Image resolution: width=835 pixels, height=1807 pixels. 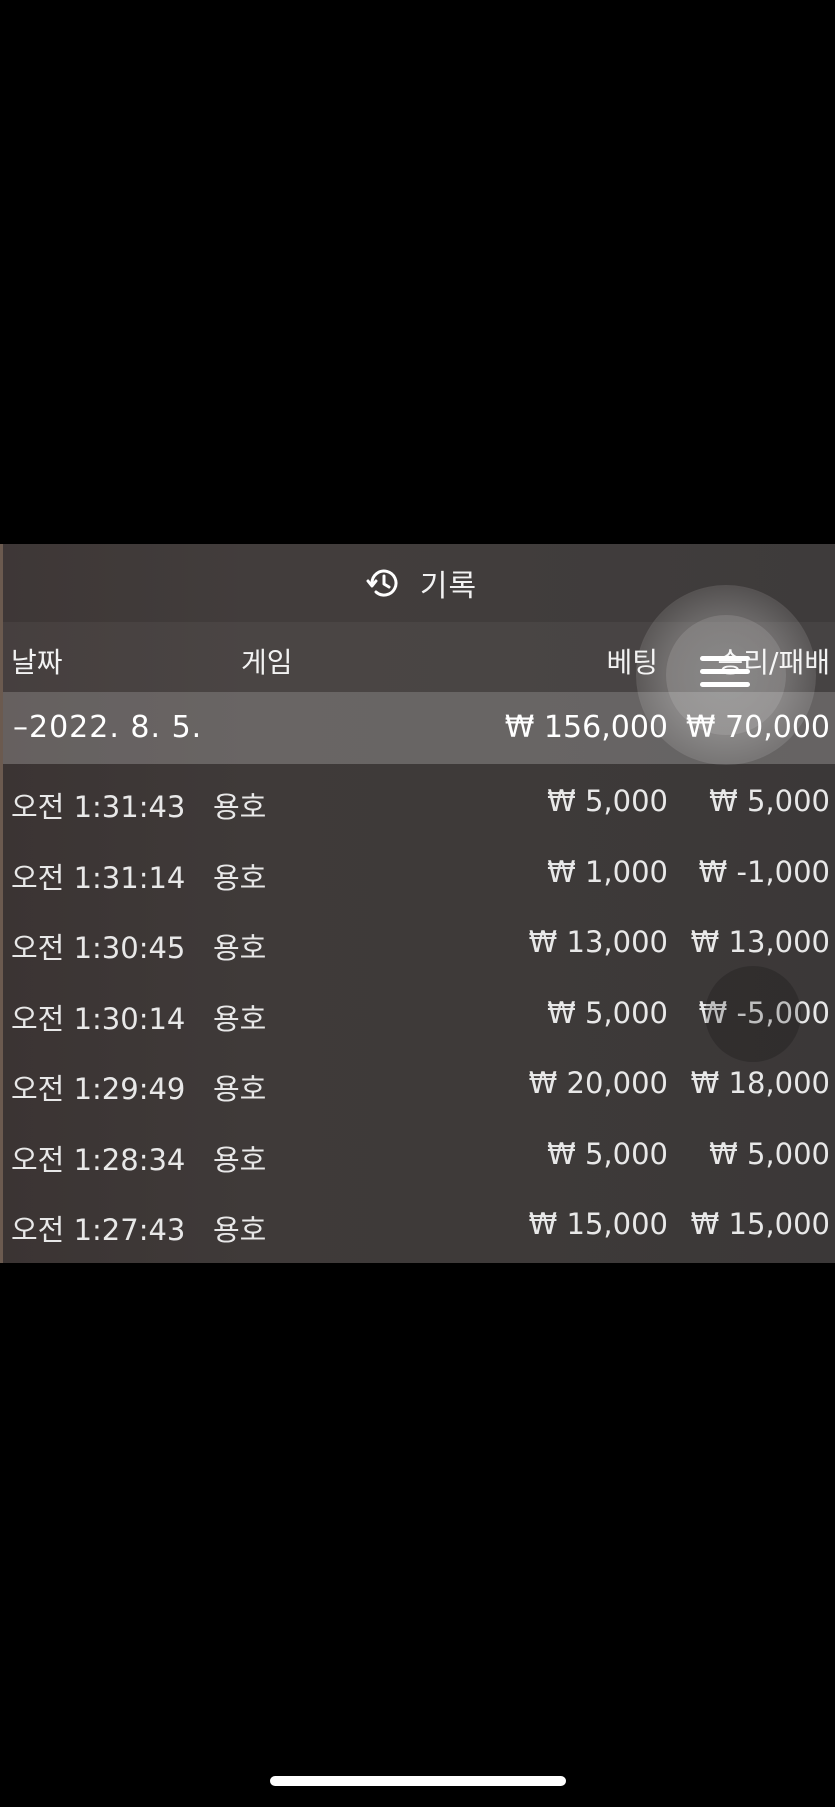 What do you see at coordinates (37, 661) in the screenshot?
I see `column-header-date: 날짜` at bounding box center [37, 661].